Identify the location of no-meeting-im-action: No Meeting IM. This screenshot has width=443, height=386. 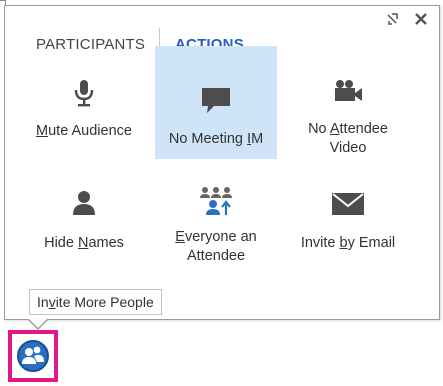
(216, 102).